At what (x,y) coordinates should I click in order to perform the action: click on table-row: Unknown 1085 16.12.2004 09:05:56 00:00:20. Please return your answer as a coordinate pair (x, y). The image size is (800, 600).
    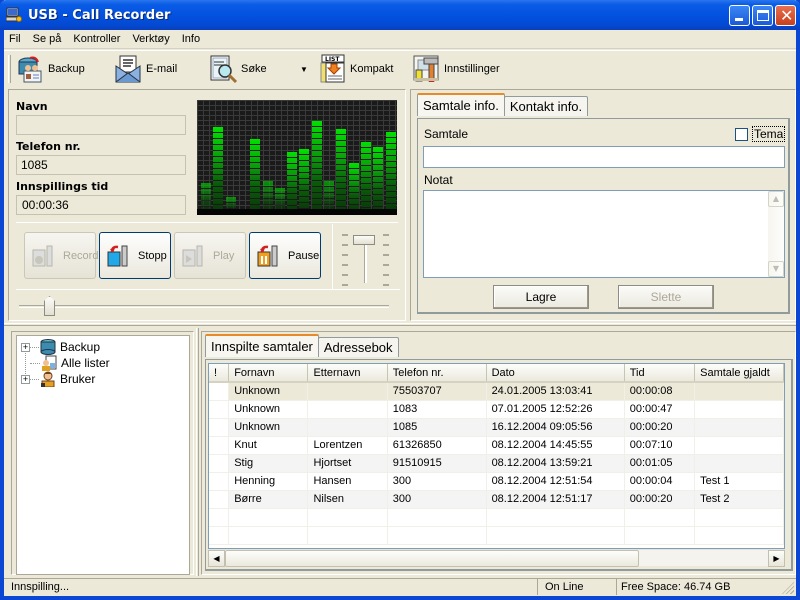
    Looking at the image, I should click on (496, 427).